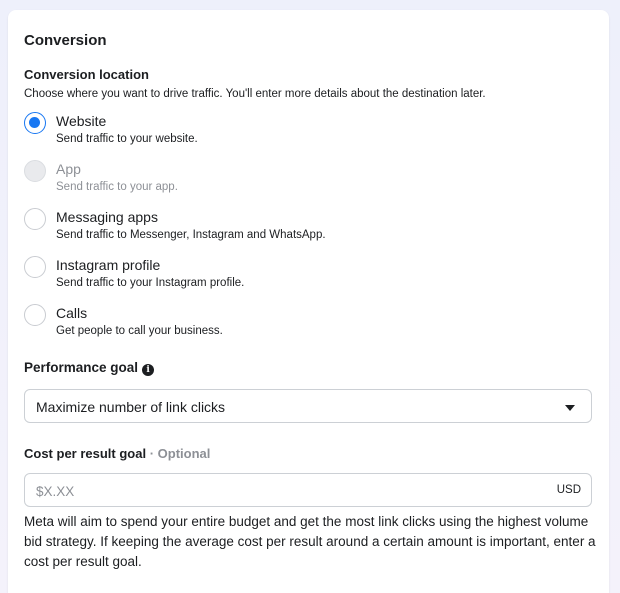 Image resolution: width=620 pixels, height=593 pixels. Describe the element at coordinates (127, 139) in the screenshot. I see `option-description: Send traffic to your website.` at that location.